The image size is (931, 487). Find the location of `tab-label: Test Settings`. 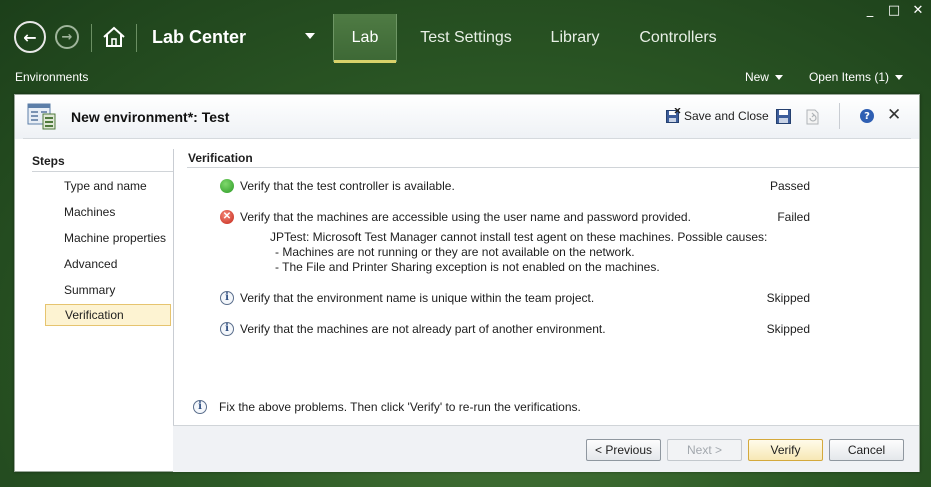

tab-label: Test Settings is located at coordinates (466, 37).